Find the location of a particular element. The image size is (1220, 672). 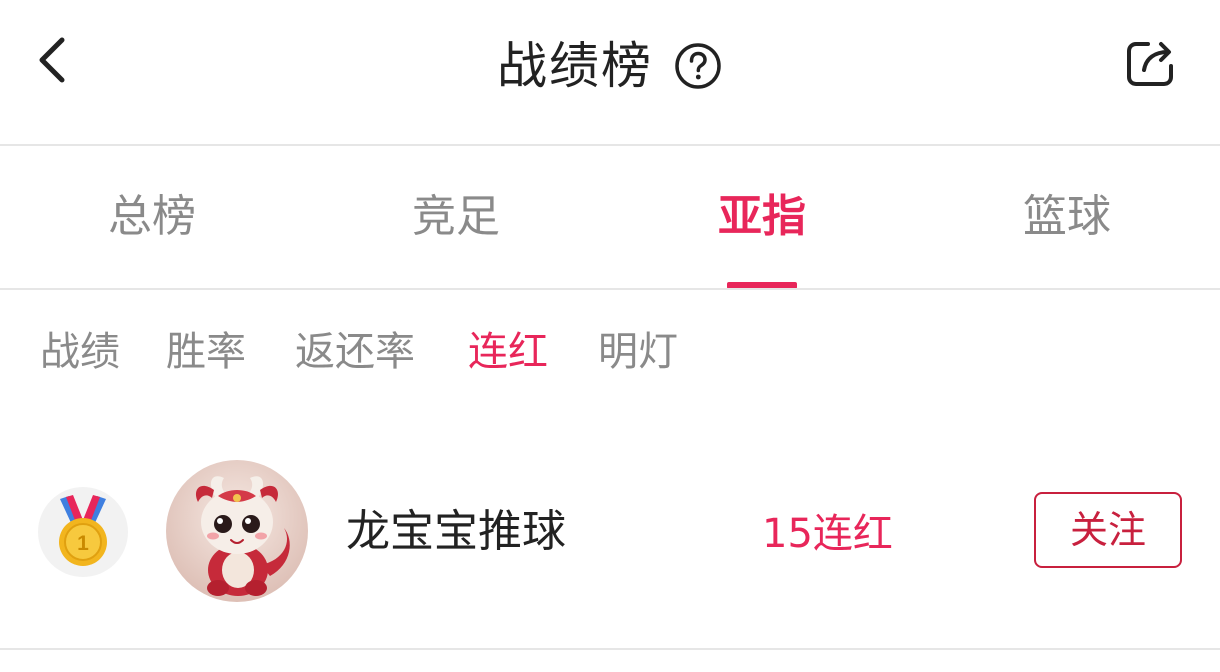

subtab-streak: 连红 is located at coordinates (508, 352).